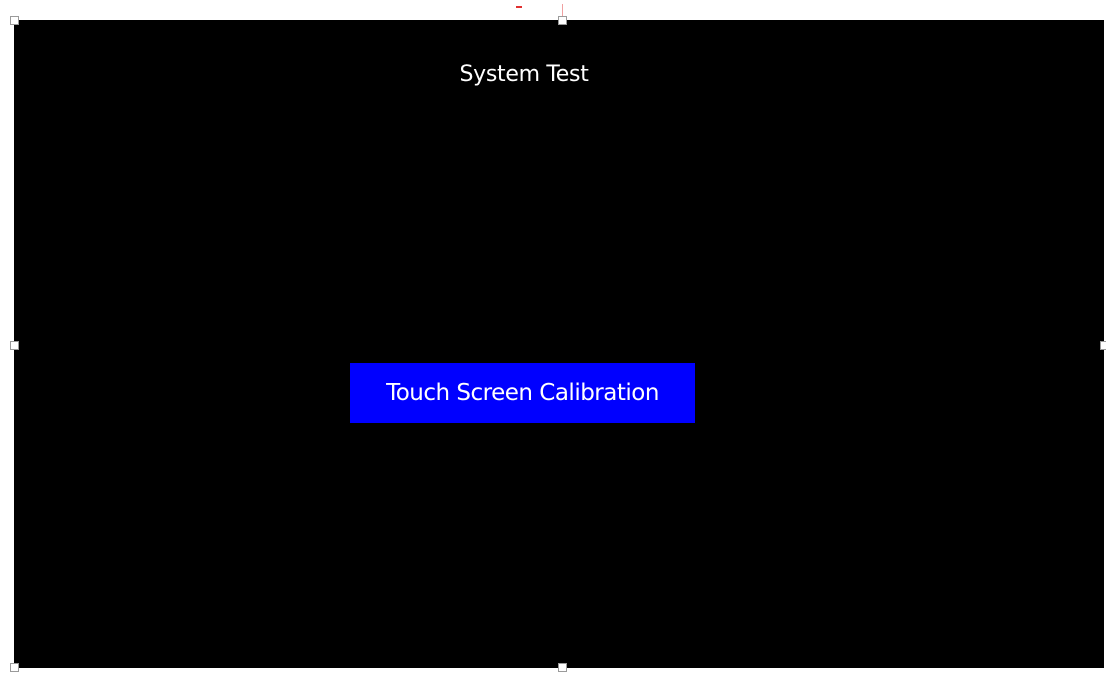 This screenshot has width=1106, height=675. Describe the element at coordinates (562, 20) in the screenshot. I see `top-center-handle` at that location.